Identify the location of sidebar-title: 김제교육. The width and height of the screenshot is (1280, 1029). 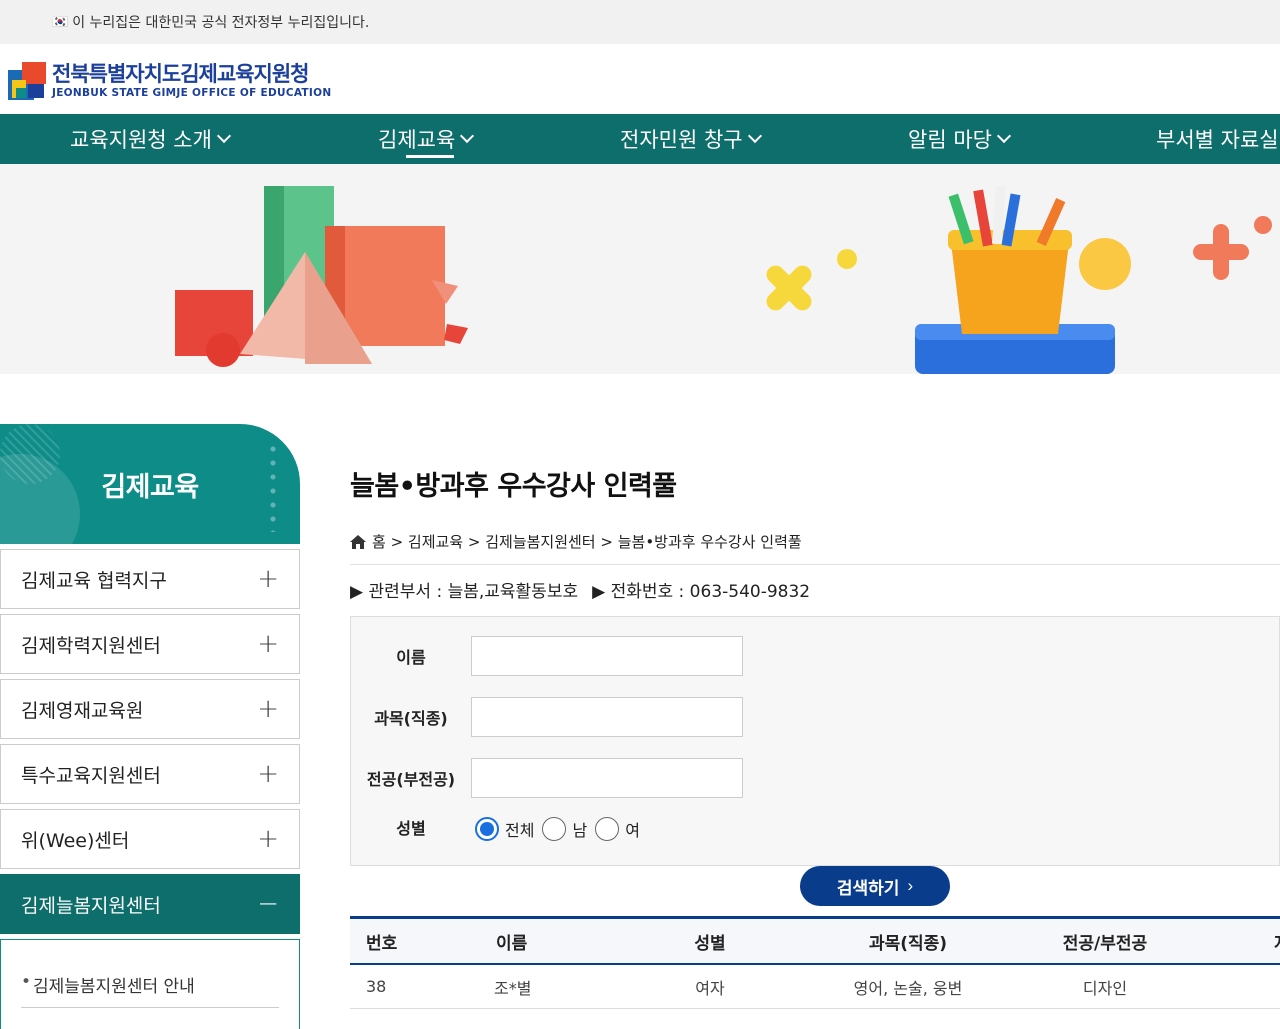
(150, 487).